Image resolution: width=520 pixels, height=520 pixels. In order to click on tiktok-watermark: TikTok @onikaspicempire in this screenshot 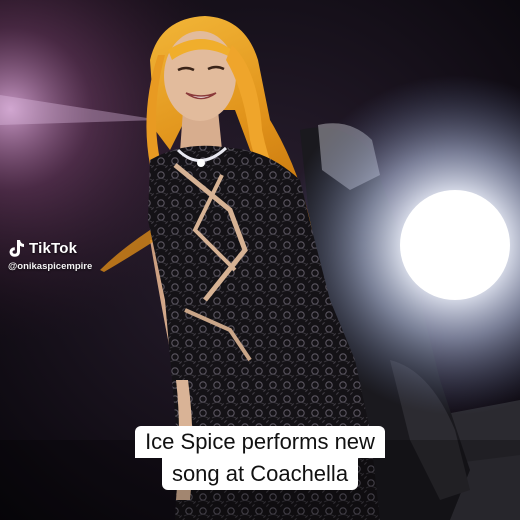, I will do `click(50, 255)`.